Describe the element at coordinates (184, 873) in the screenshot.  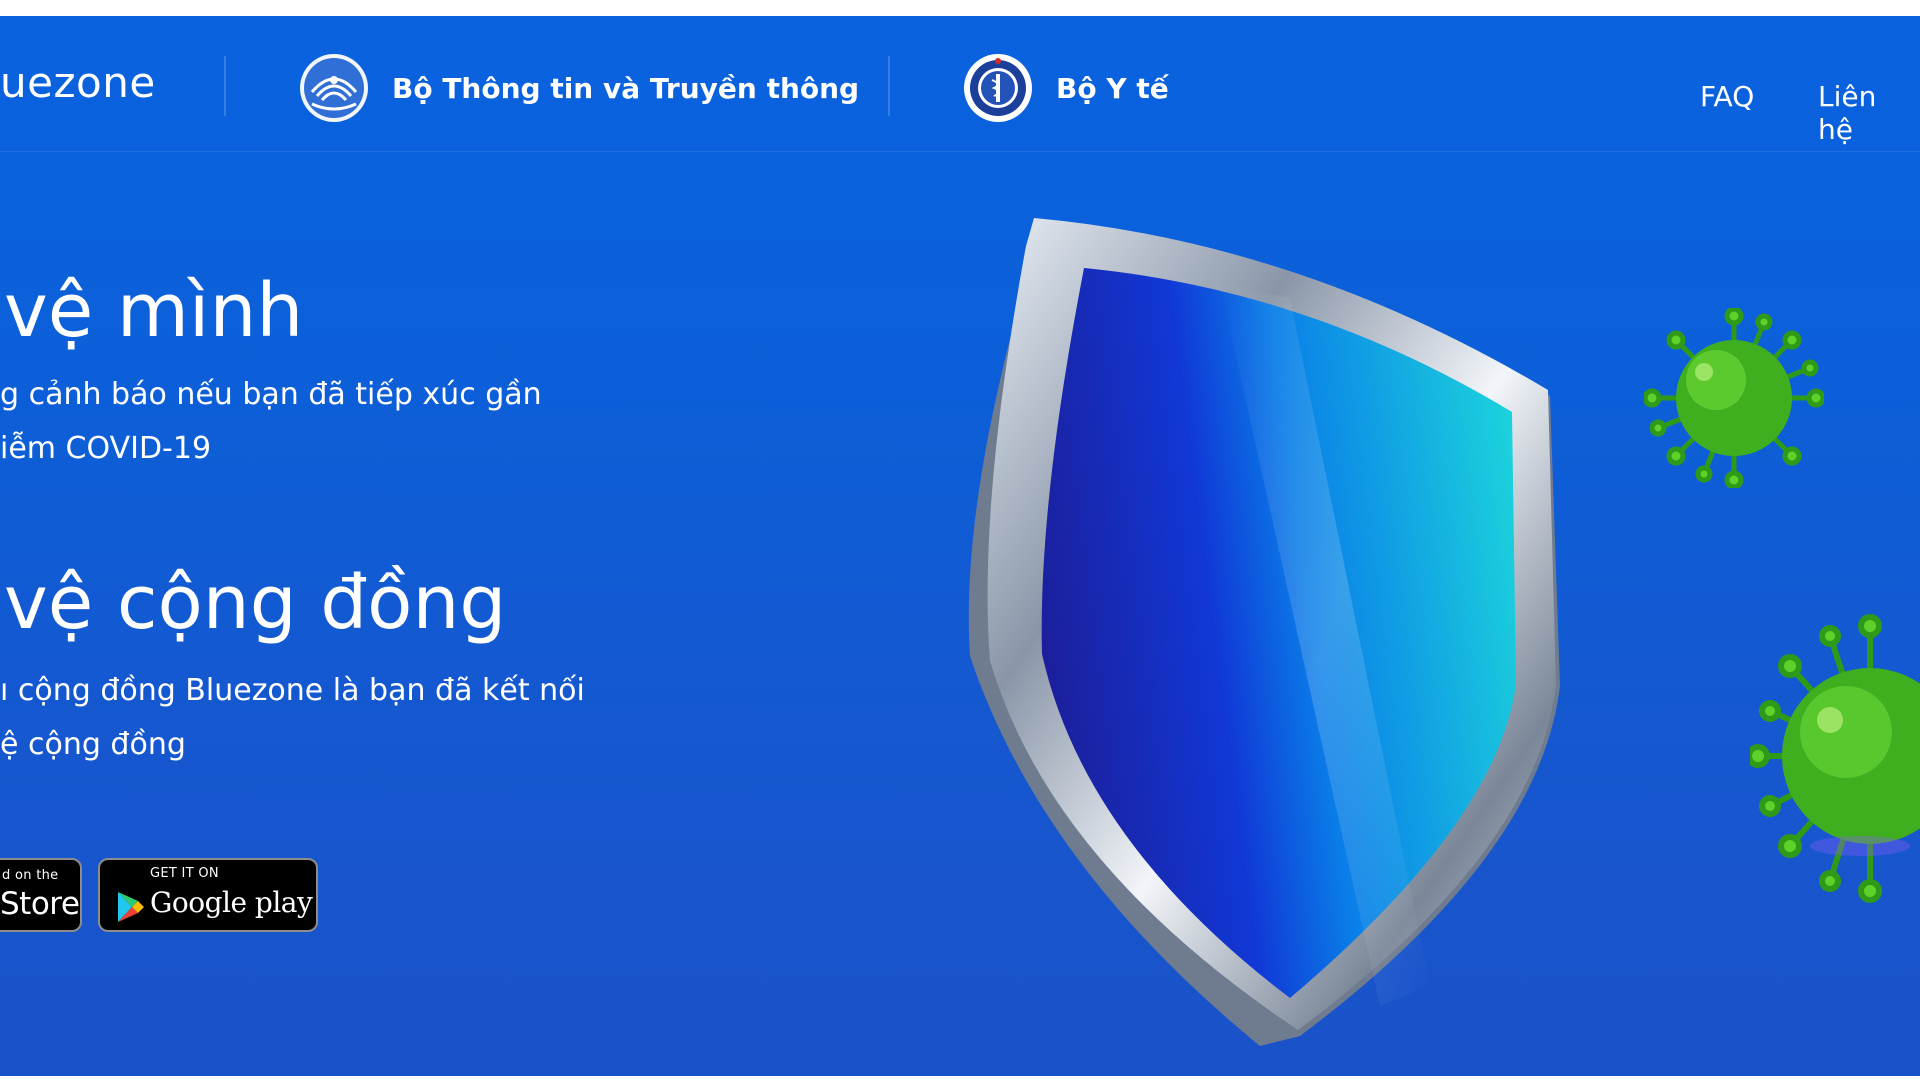
I see `google-play-small-label: GET IT ON` at that location.